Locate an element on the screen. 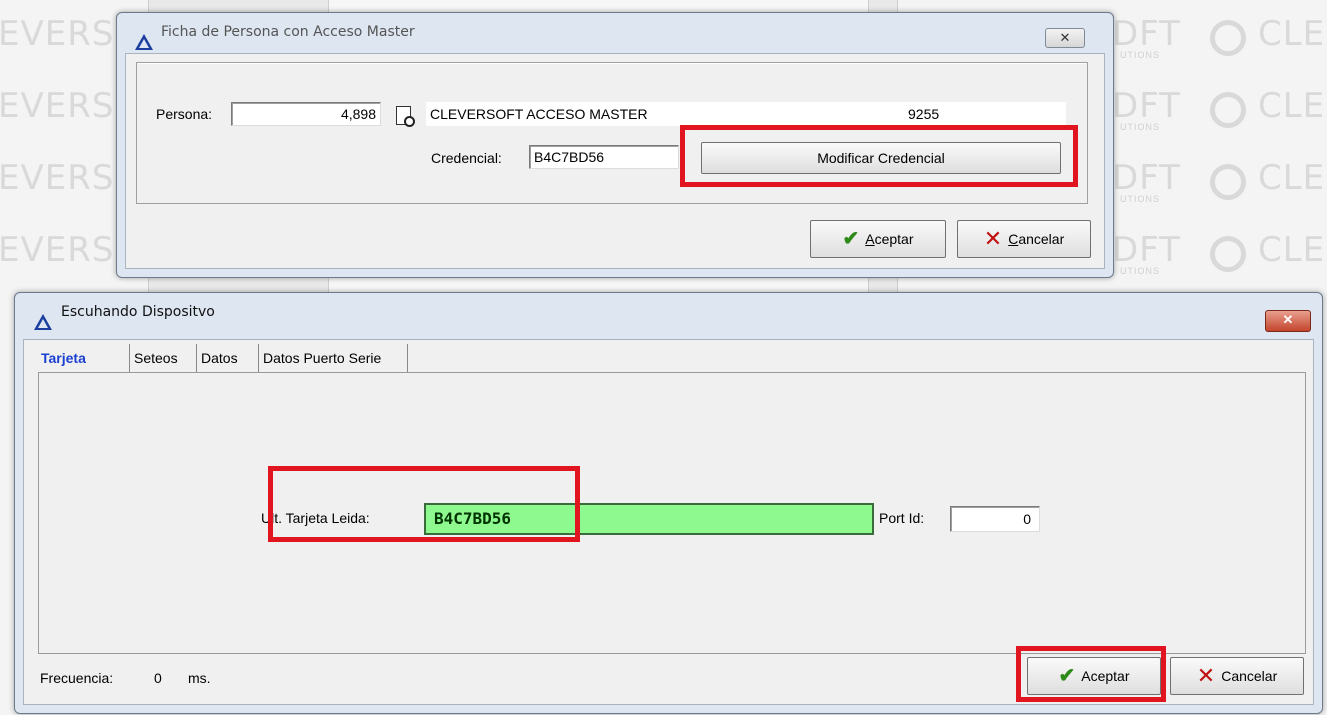 The image size is (1327, 715). ficha-titlebar: Ficha de Persona con Acceso Master ✕ is located at coordinates (615, 33).